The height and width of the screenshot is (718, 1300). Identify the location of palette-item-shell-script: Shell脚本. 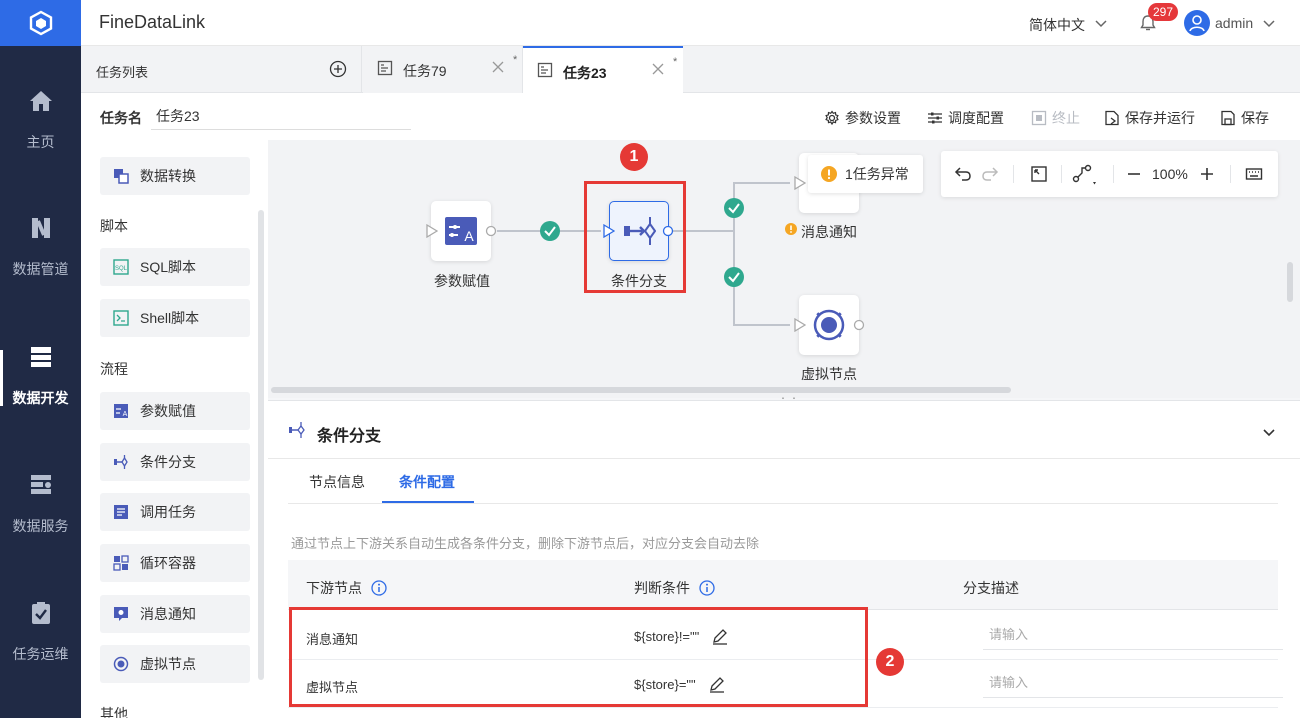
(175, 318).